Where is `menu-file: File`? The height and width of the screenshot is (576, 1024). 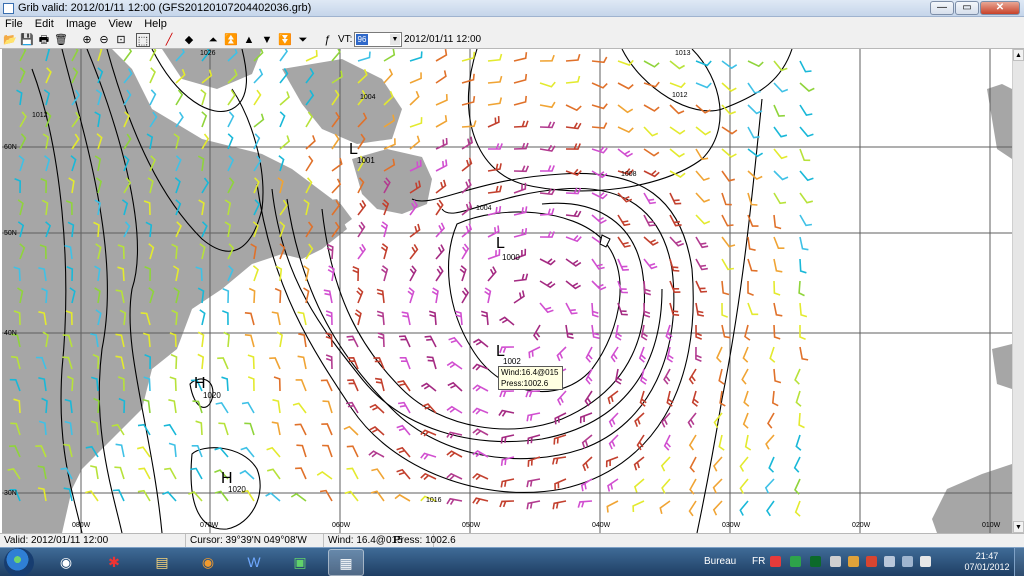
menu-file: File is located at coordinates (13, 23).